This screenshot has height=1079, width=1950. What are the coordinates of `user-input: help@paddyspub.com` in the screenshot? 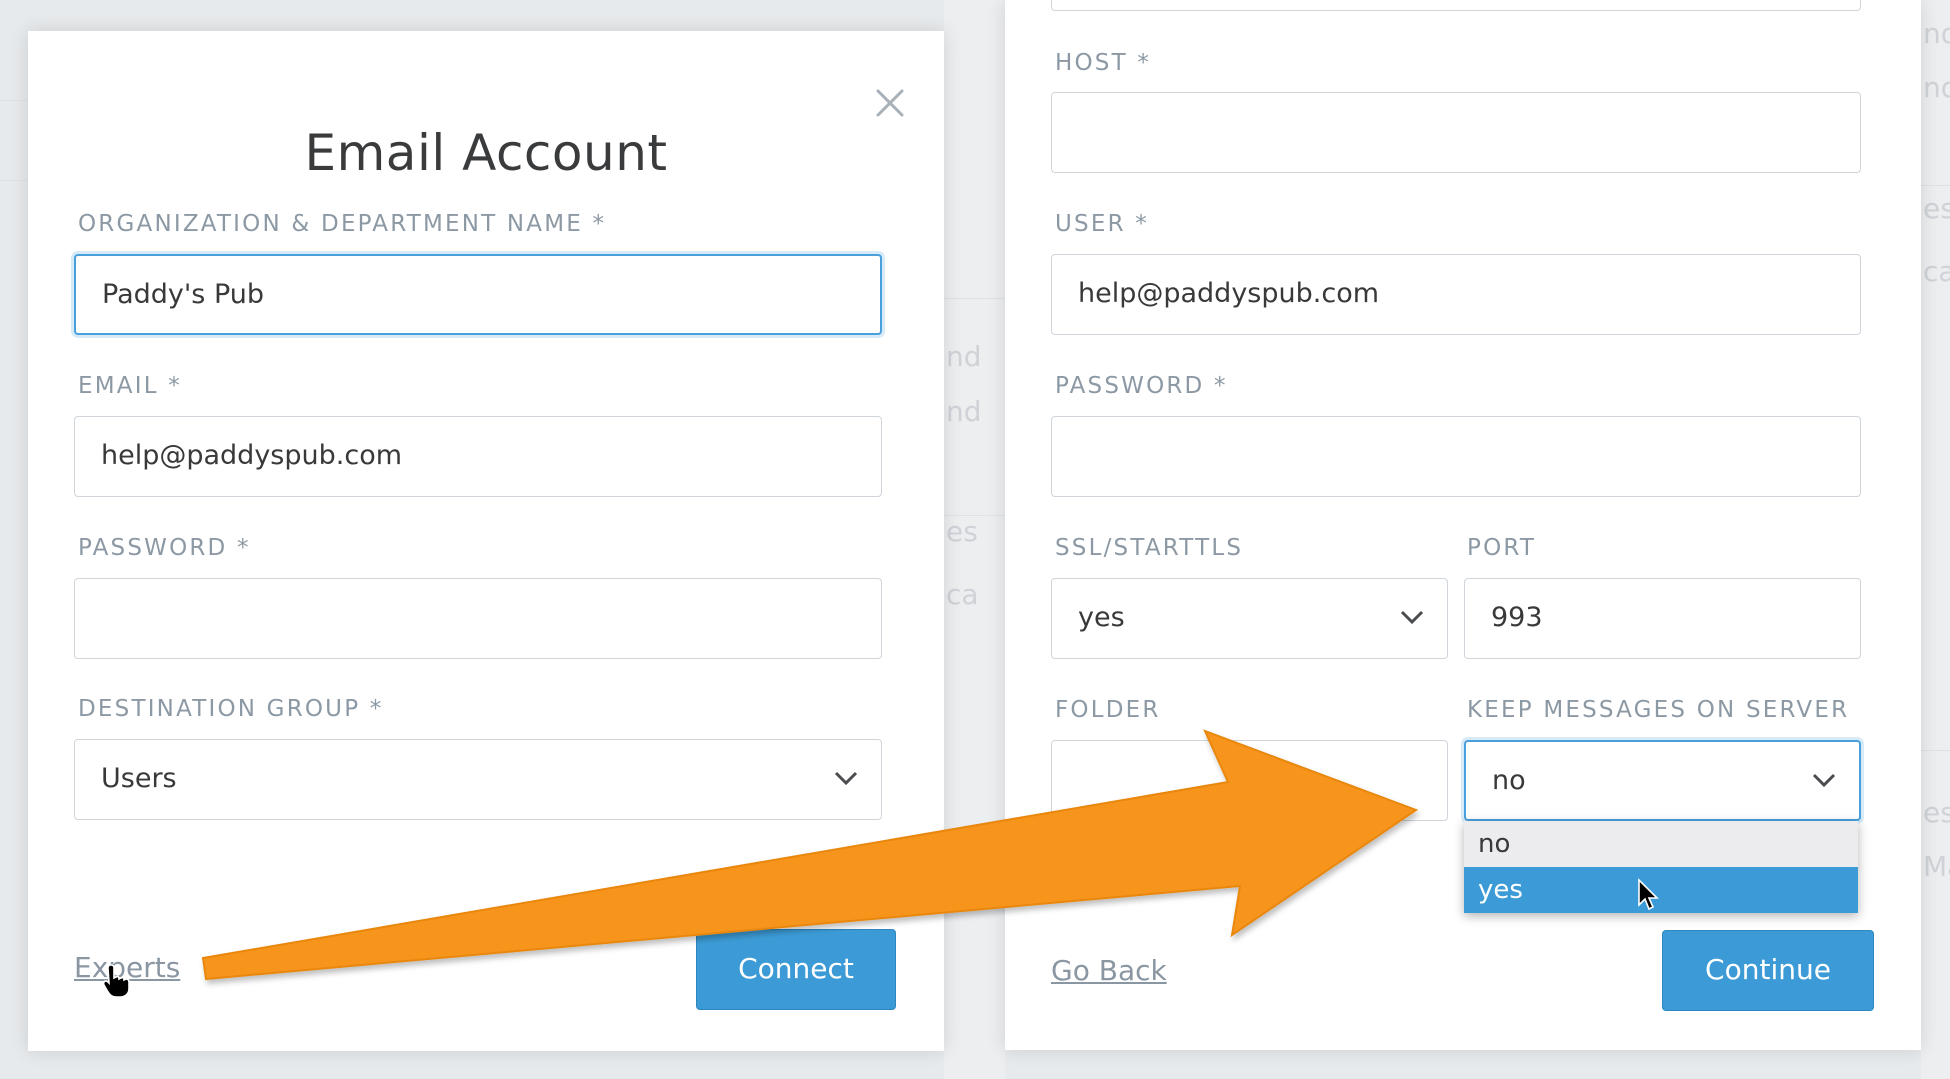 It's located at (1456, 294).